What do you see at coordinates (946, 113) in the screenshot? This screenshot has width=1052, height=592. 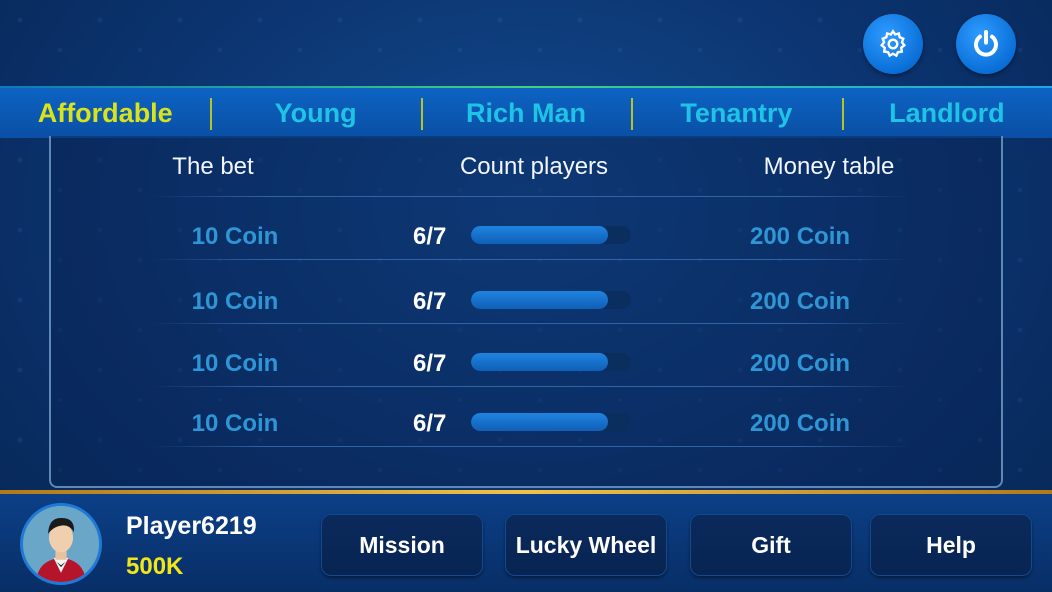 I see `tab-landlord: Landlord` at bounding box center [946, 113].